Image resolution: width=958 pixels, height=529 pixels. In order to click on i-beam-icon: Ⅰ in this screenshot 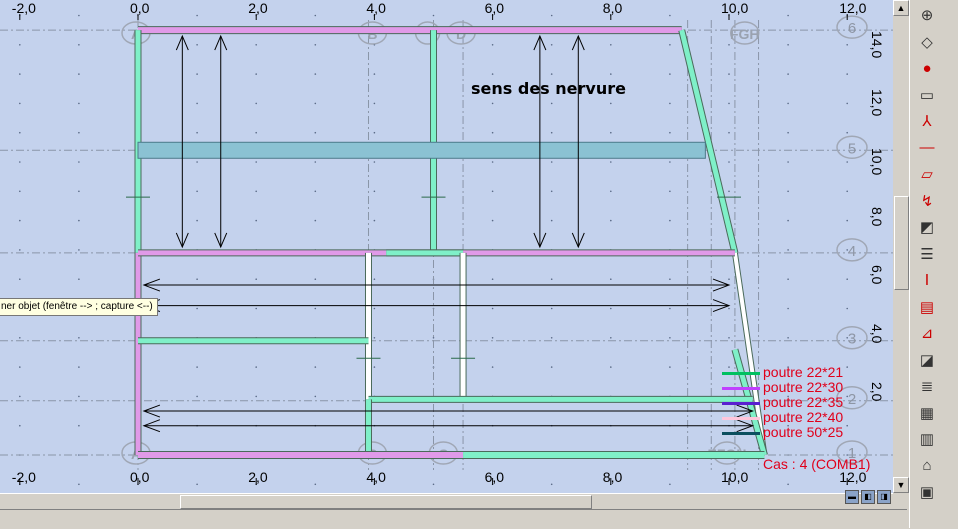, I will do `click(927, 280)`.